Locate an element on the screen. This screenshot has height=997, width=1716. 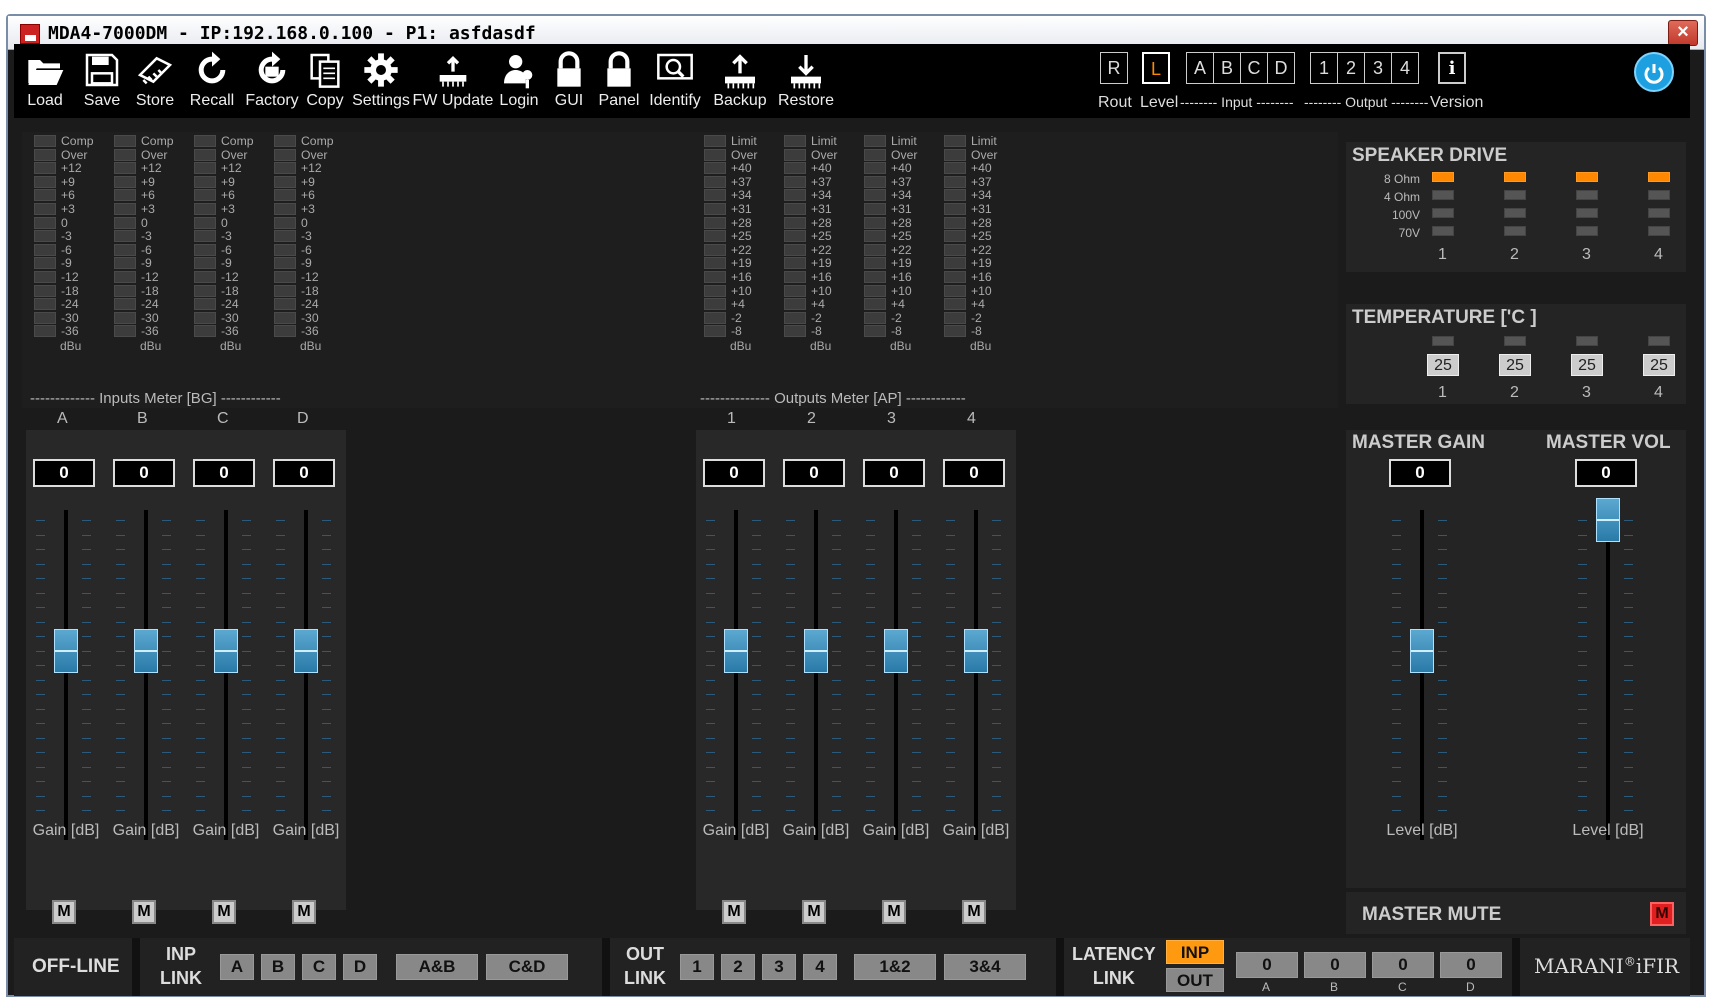
master-mute-button: M is located at coordinates (1662, 914).